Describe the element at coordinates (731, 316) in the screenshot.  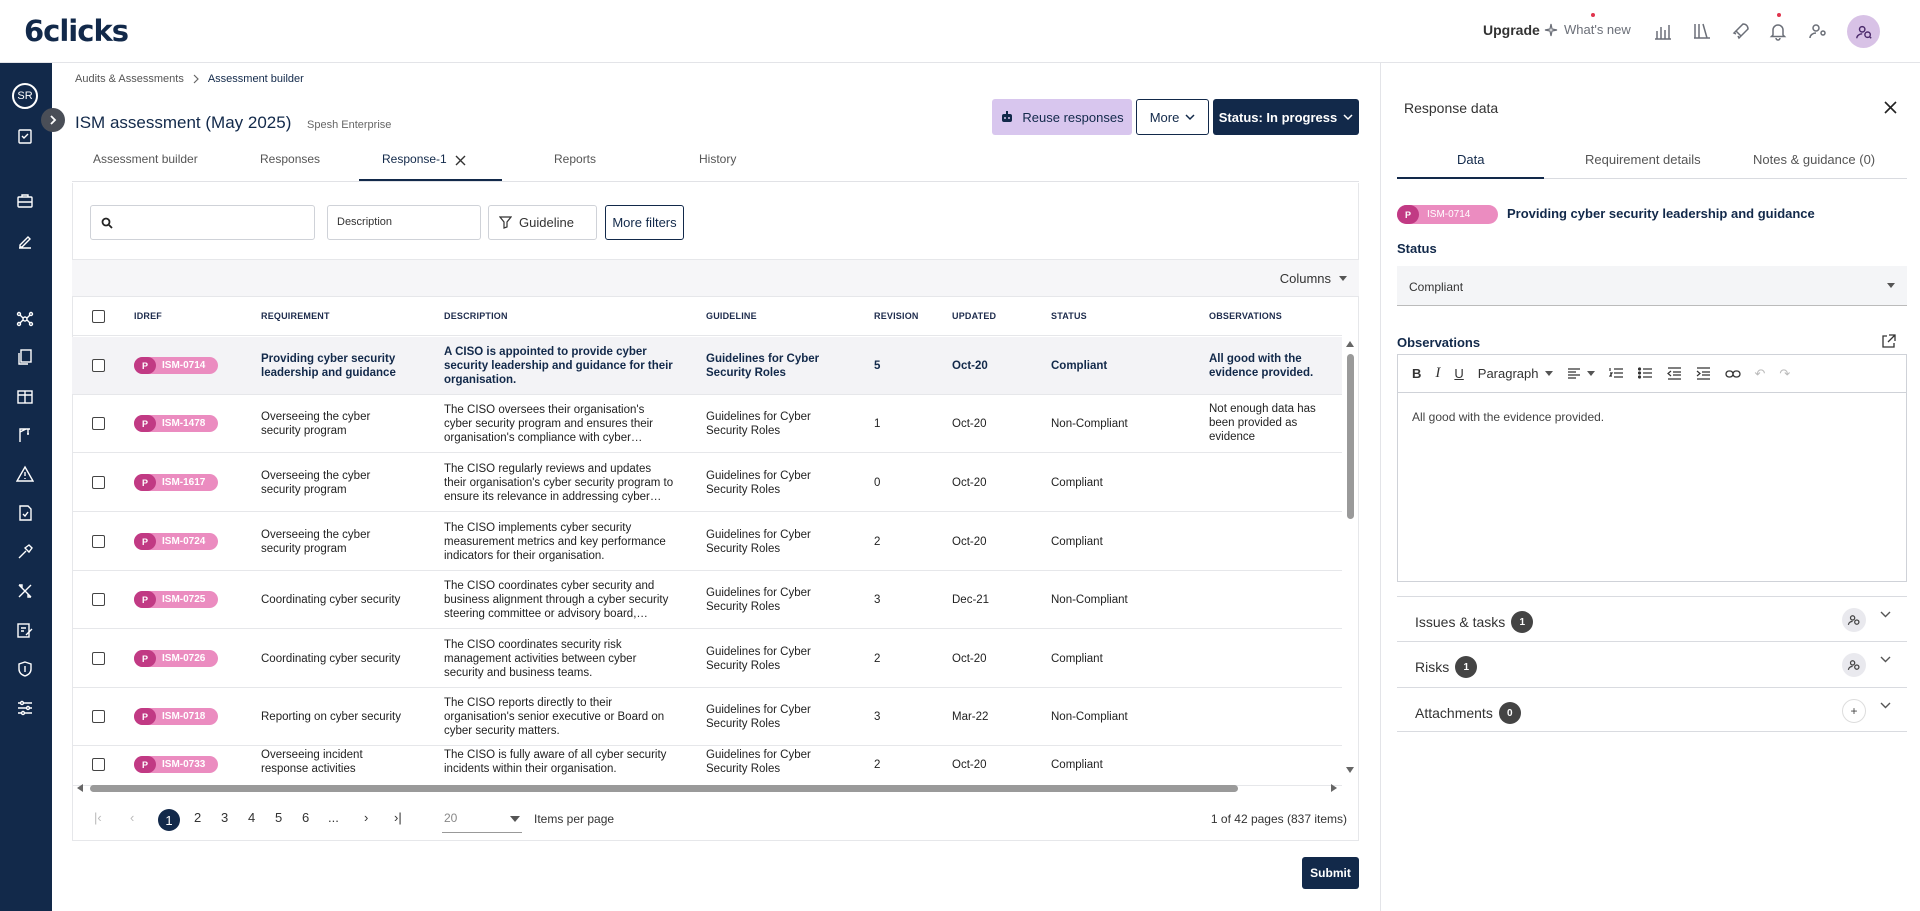
I see `col-guideline: GUIDELINE` at that location.